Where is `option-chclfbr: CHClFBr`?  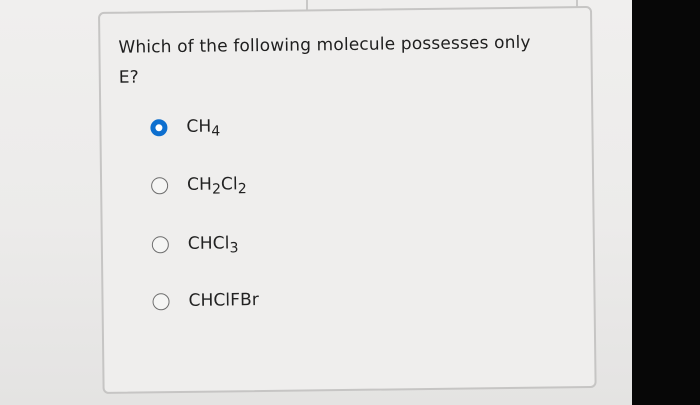 option-chclfbr: CHClFBr is located at coordinates (205, 300).